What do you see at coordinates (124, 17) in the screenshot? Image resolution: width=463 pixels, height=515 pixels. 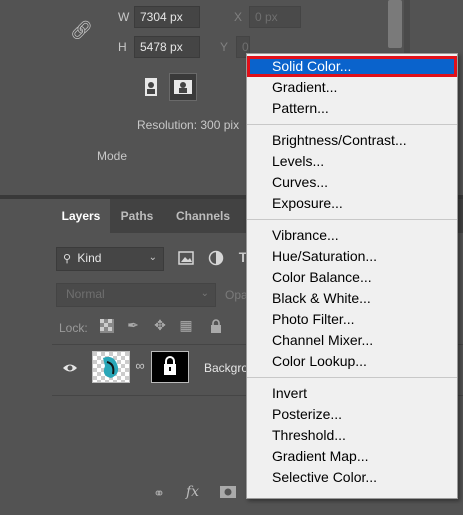 I see `width-label: W` at bounding box center [124, 17].